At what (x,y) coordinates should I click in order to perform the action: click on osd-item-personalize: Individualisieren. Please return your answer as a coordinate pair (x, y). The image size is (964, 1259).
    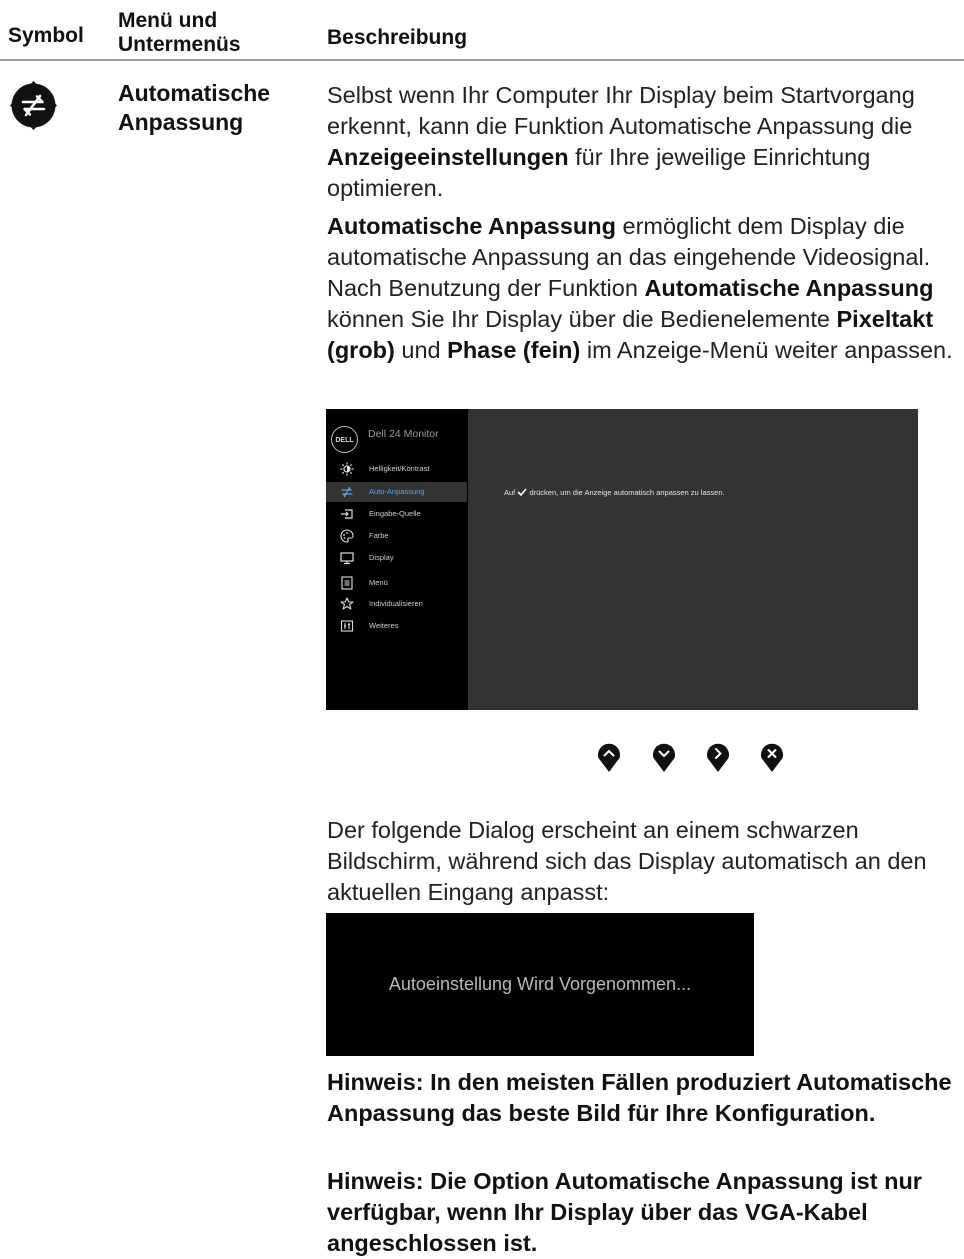
    Looking at the image, I should click on (397, 604).